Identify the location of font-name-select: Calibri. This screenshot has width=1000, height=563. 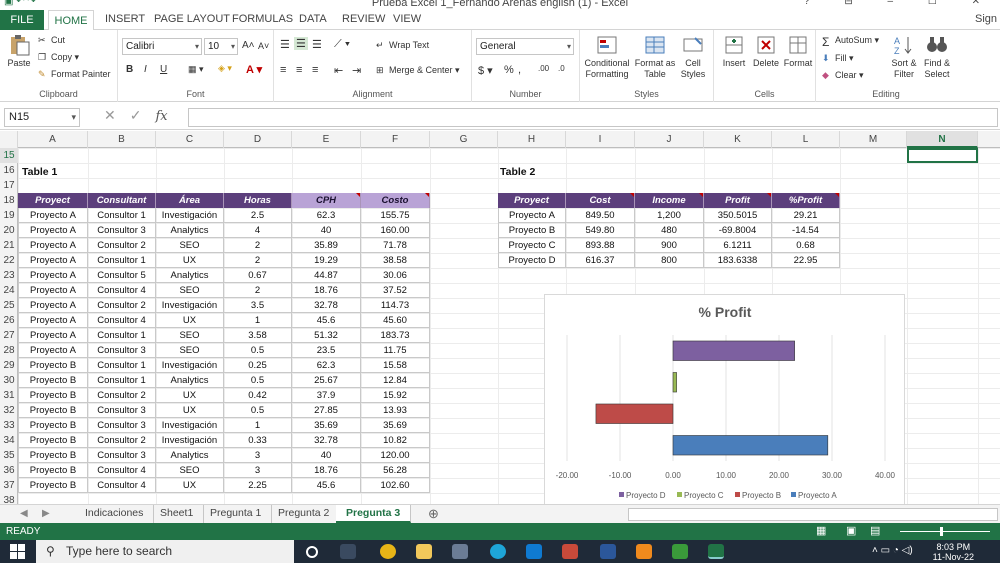
(162, 46).